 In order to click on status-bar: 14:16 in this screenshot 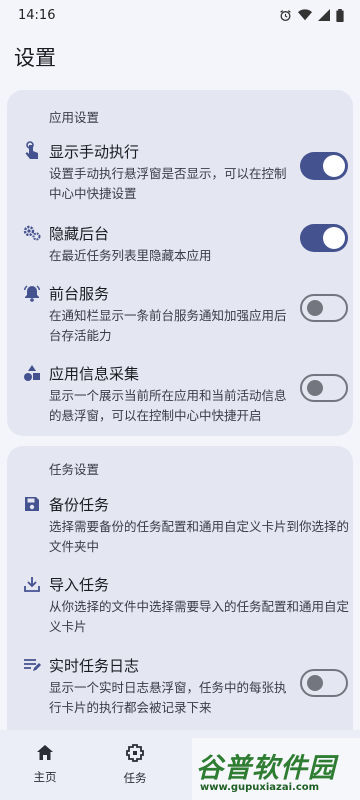, I will do `click(180, 15)`.